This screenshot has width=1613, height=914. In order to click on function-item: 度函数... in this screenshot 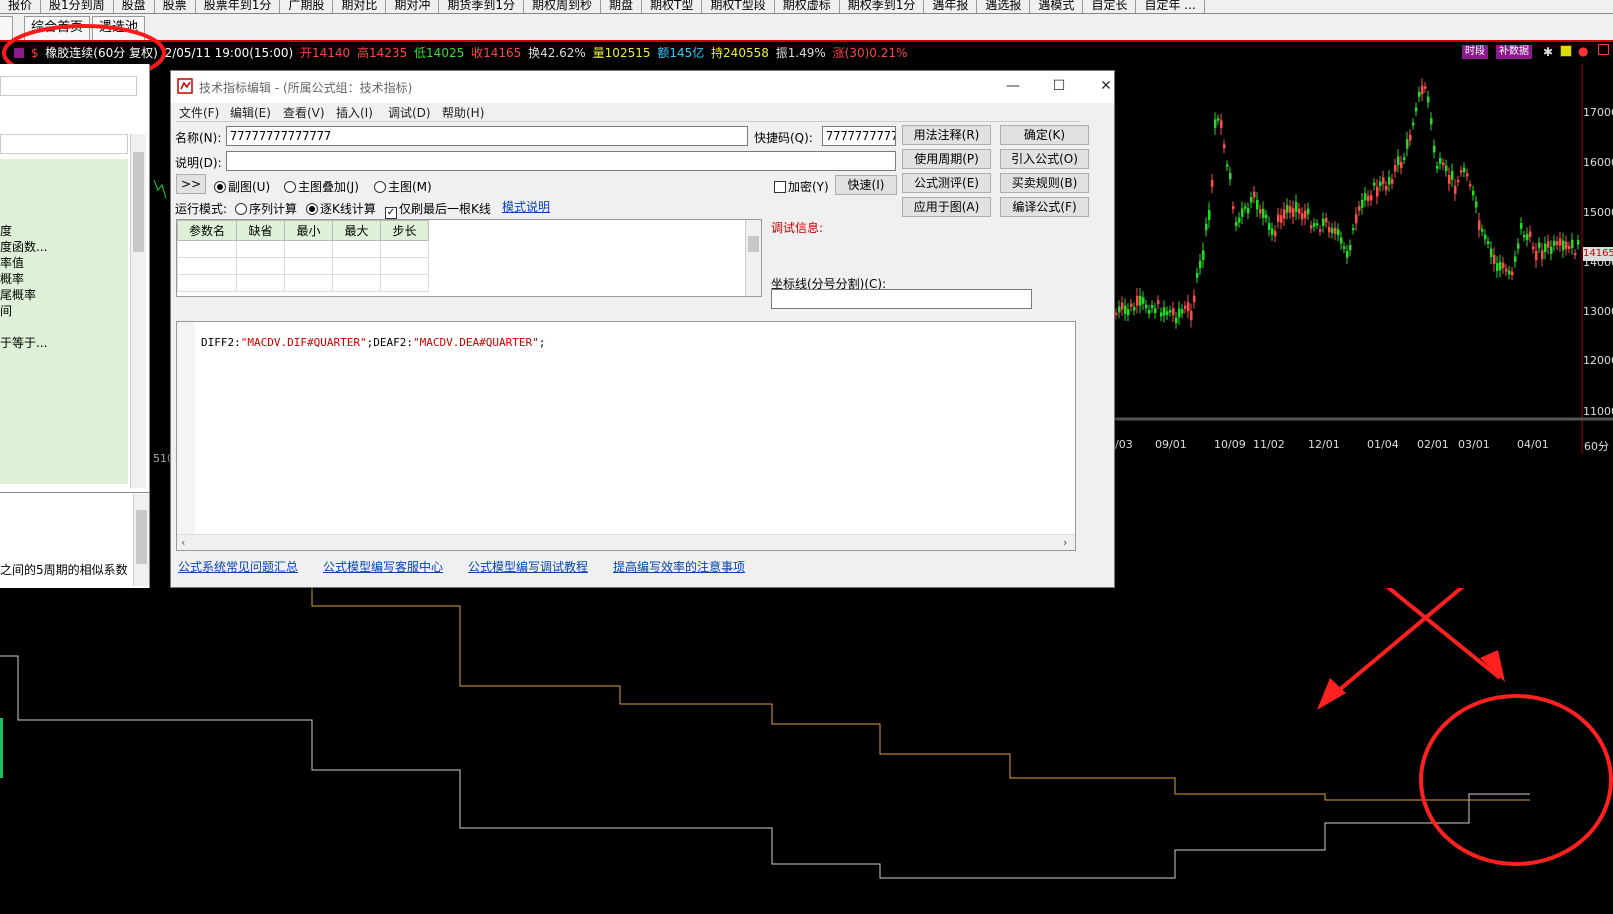, I will do `click(23, 246)`.